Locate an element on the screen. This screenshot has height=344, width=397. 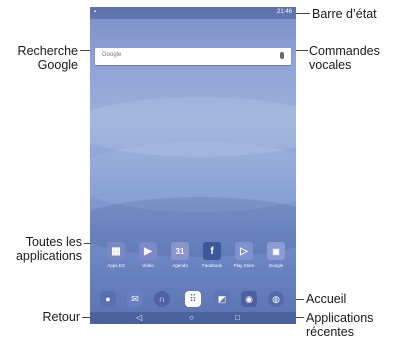
dock: ● ✉ ∩ ⠿ ◩ ◉ ◍ is located at coordinates (193, 300).